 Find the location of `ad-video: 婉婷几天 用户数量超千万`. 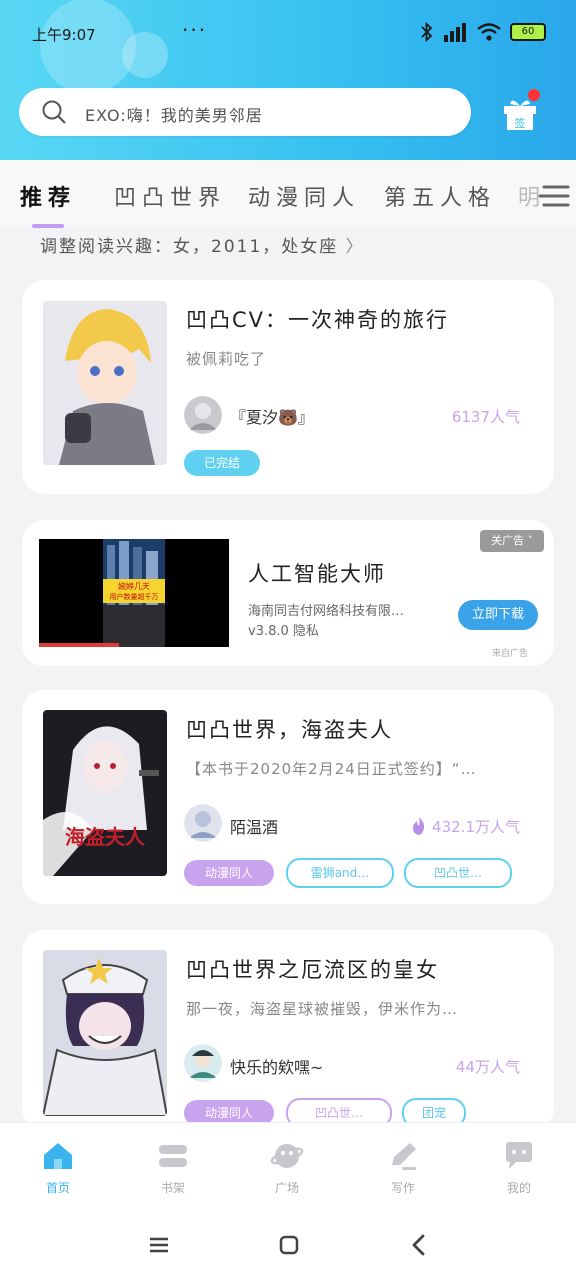

ad-video: 婉婷几天 用户数量超千万 is located at coordinates (134, 593).